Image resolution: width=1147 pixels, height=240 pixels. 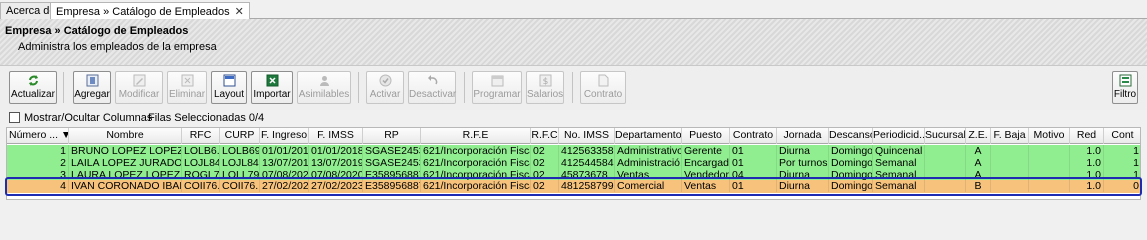 What do you see at coordinates (229, 80) in the screenshot?
I see `layout-icon` at bounding box center [229, 80].